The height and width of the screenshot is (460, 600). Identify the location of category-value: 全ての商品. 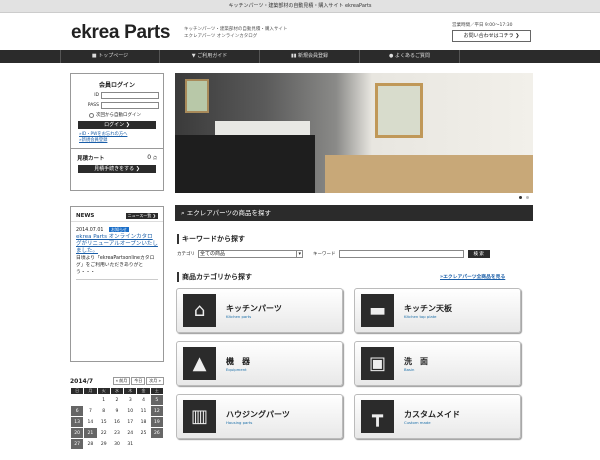
(213, 254).